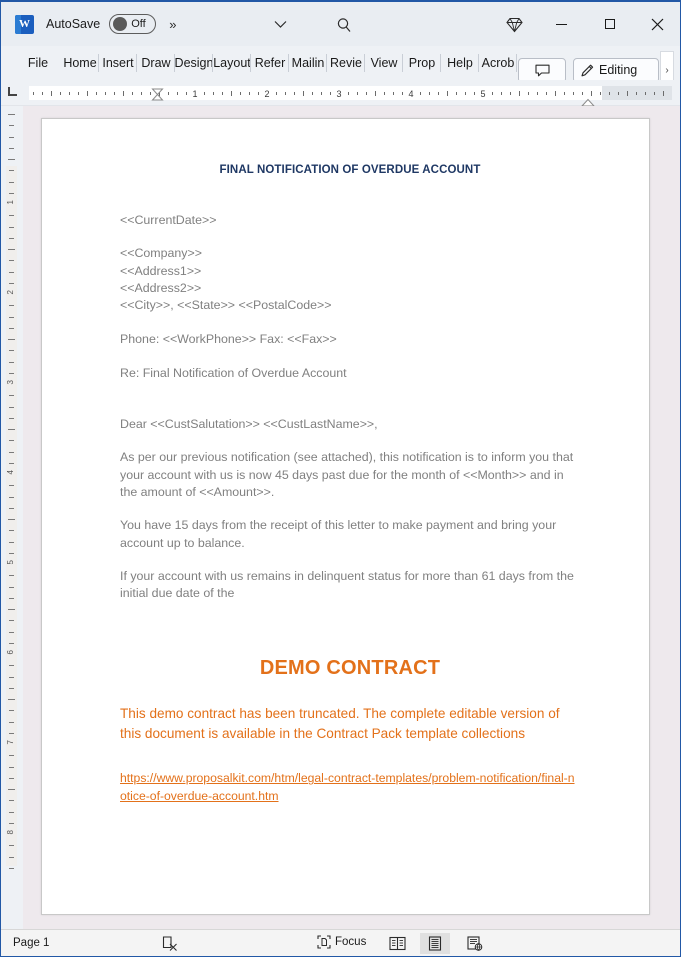 This screenshot has width=681, height=957. I want to click on tab-insert: Insert, so click(118, 63).